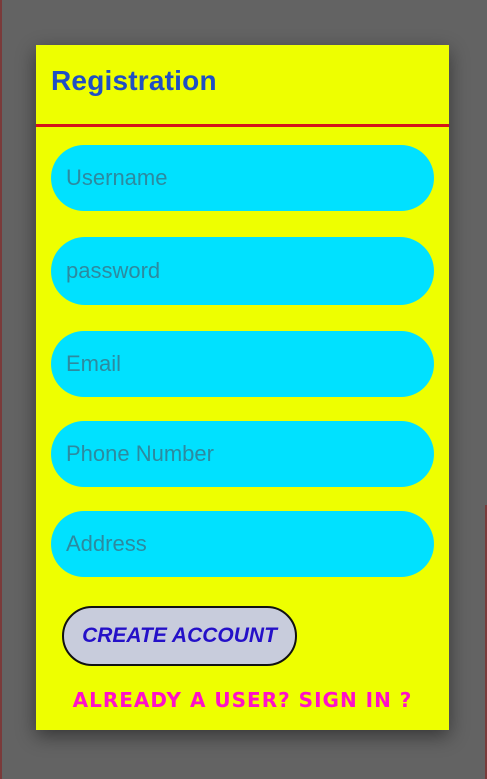 Image resolution: width=487 pixels, height=779 pixels. What do you see at coordinates (242, 86) in the screenshot?
I see `dialog-header: Registration` at bounding box center [242, 86].